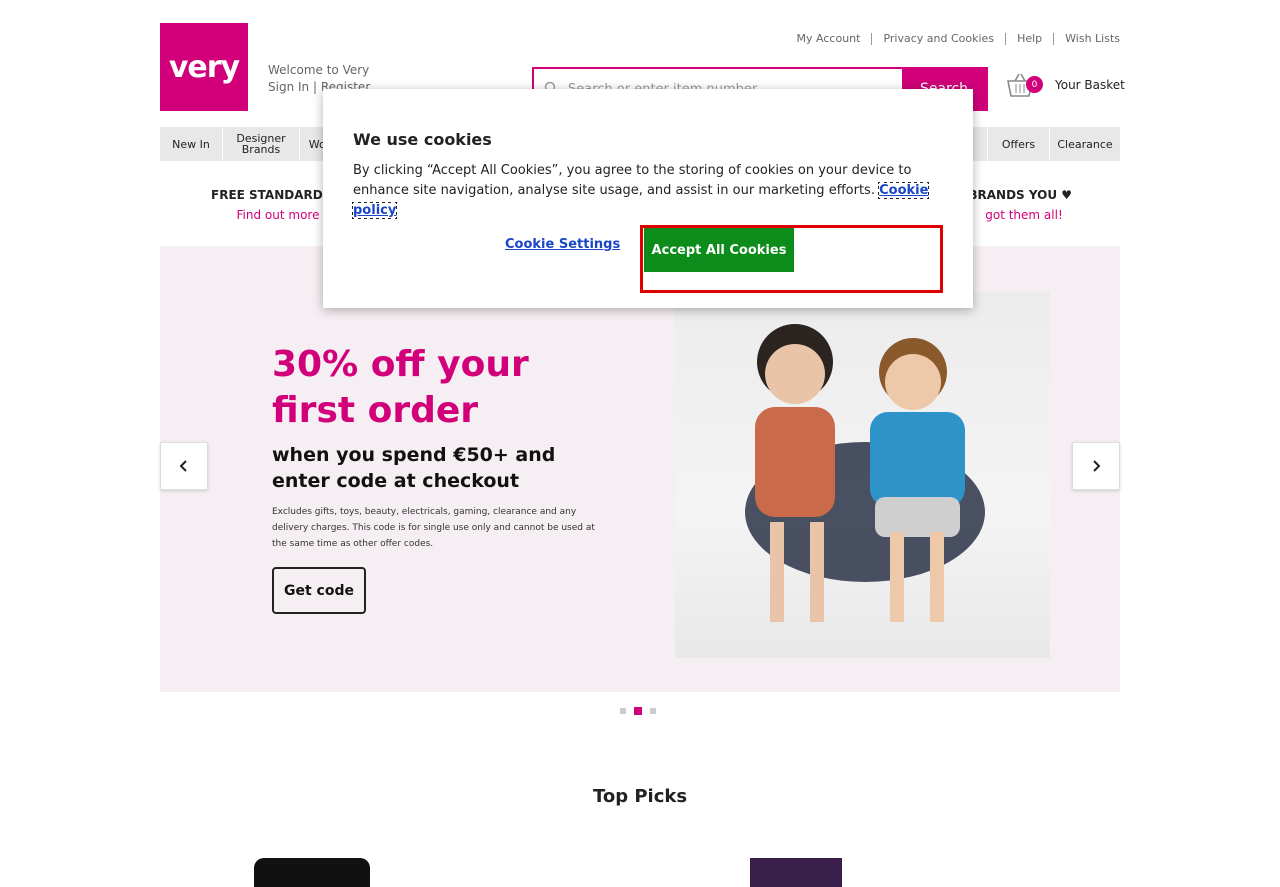 This screenshot has width=1280, height=887. I want to click on very-logo: very, so click(204, 67).